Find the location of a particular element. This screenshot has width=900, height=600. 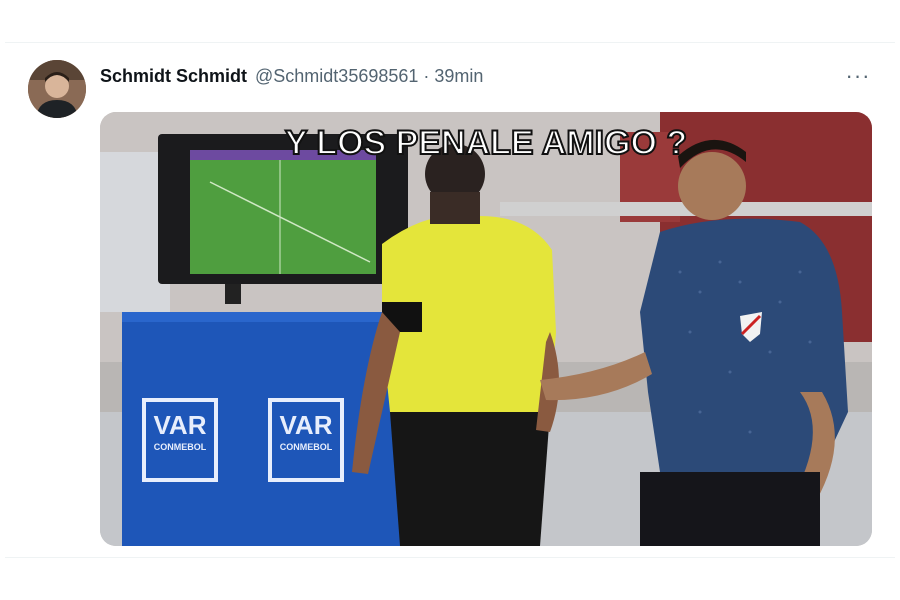

tweet-header: Schmidt Schmidt @Schmidt35698561 · 39min is located at coordinates (291, 76).